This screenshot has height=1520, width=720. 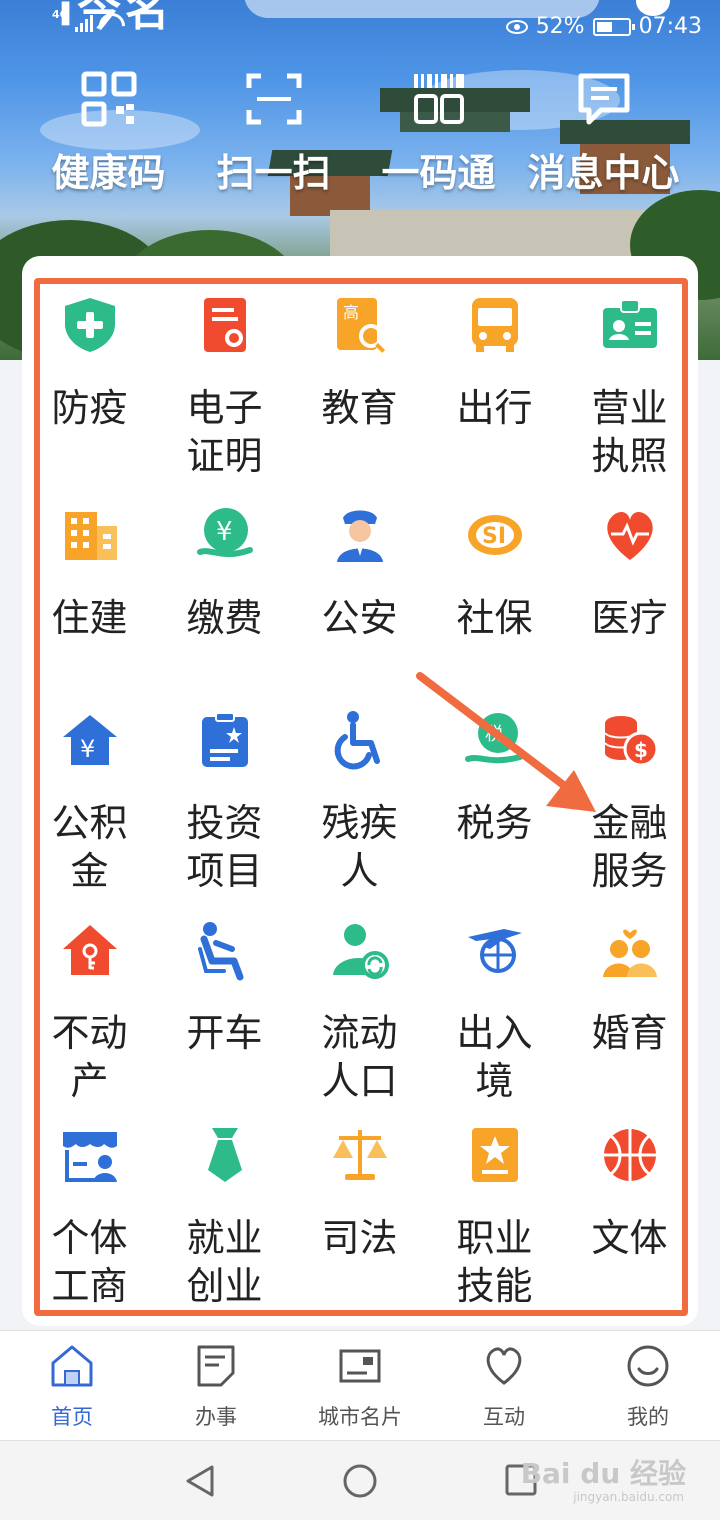 I want to click on service-medical: 医疗, so click(x=629, y=598).